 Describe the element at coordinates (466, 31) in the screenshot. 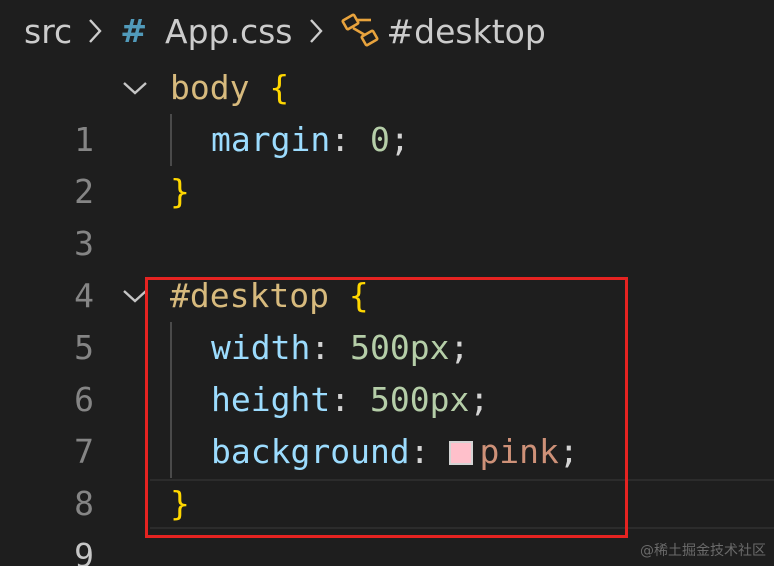

I see `breadcrumb-symbol: #desktop` at that location.